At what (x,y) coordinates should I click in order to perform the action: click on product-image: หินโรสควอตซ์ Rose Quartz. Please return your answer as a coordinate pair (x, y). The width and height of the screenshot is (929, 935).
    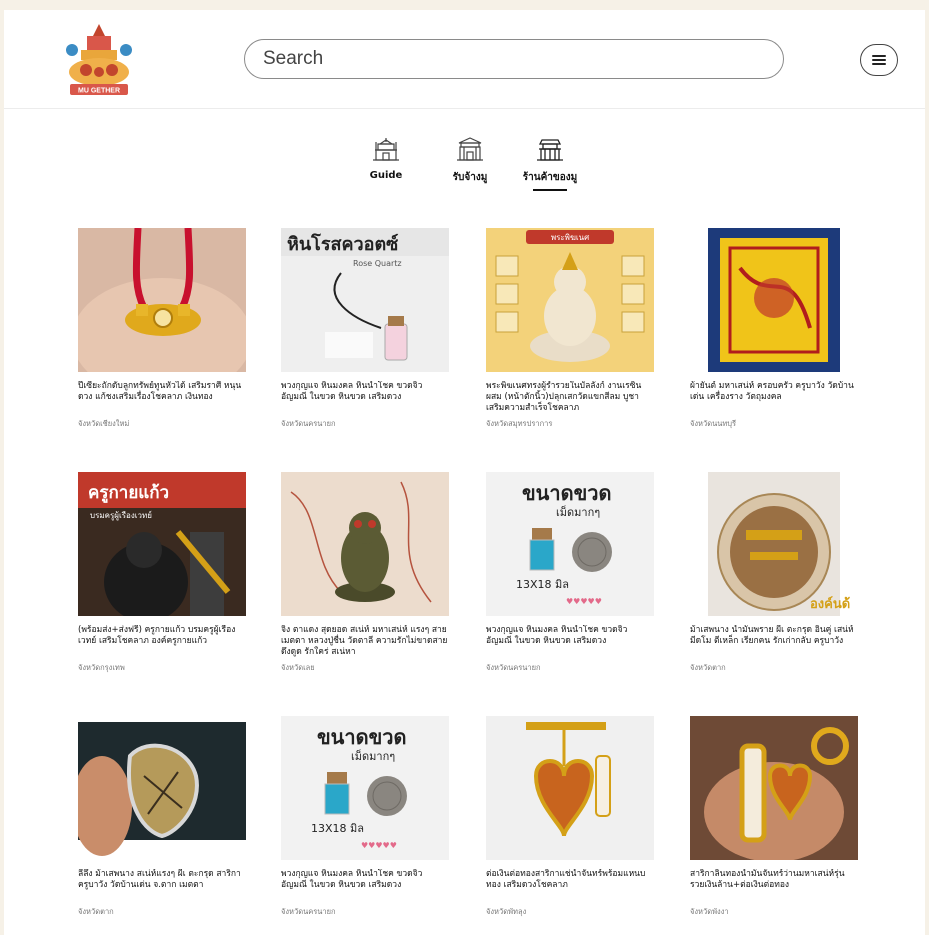
    Looking at the image, I should click on (365, 300).